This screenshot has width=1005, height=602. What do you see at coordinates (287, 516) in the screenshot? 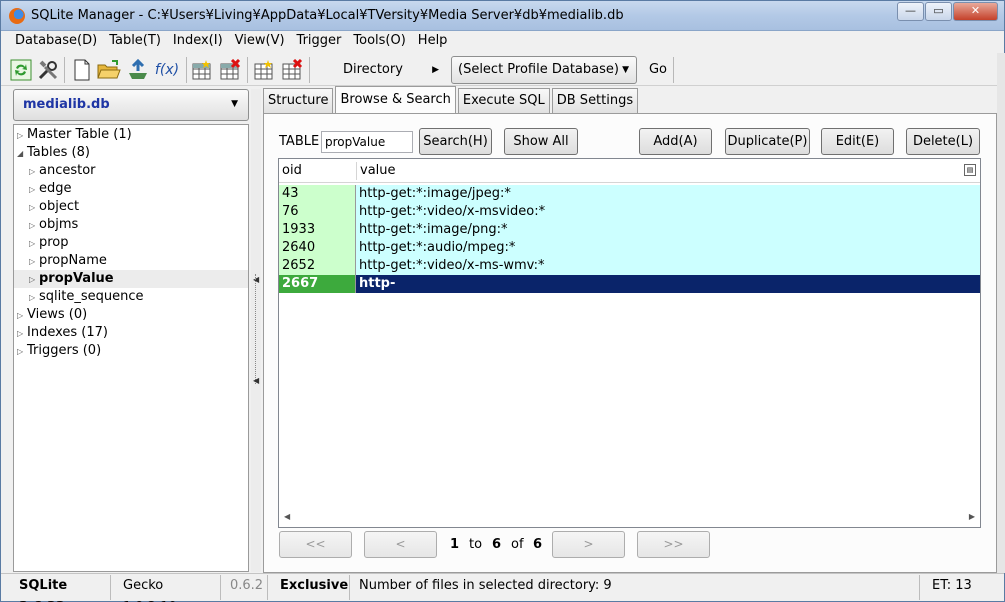
I see `scroll-left-icon: ◀` at bounding box center [287, 516].